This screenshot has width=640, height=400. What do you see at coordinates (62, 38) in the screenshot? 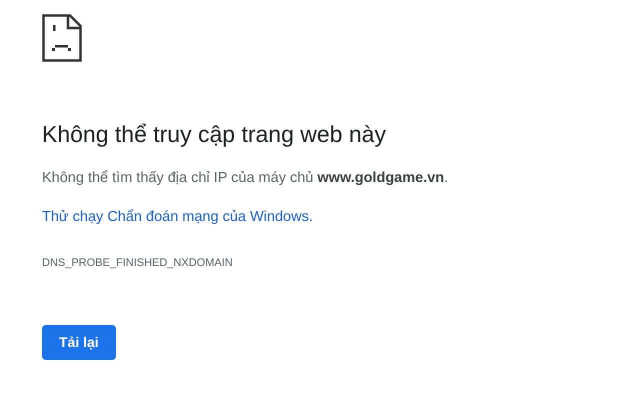
I see `sad-page-icon` at bounding box center [62, 38].